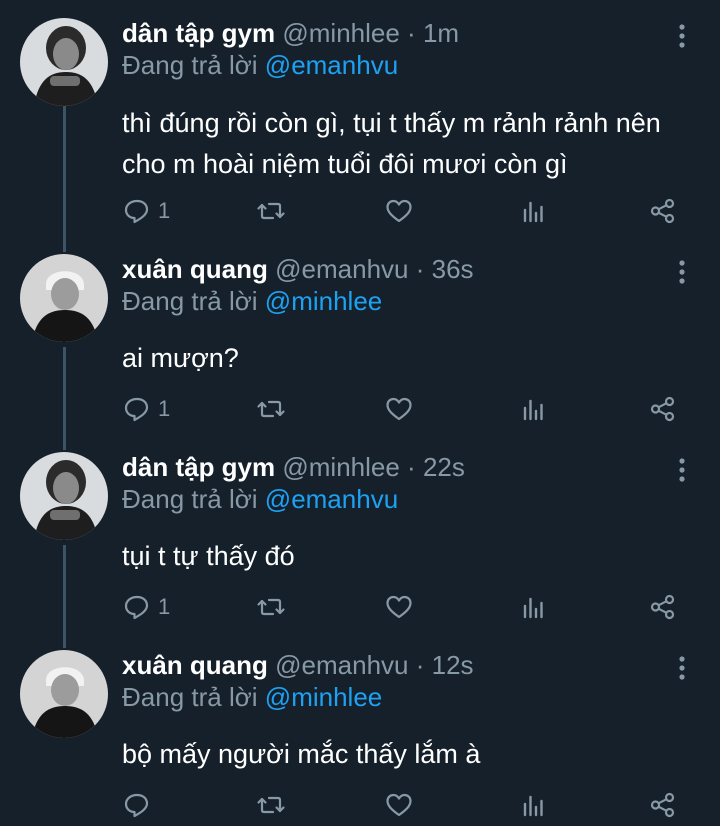  I want to click on tweet-text: ai mượn?, so click(180, 358).